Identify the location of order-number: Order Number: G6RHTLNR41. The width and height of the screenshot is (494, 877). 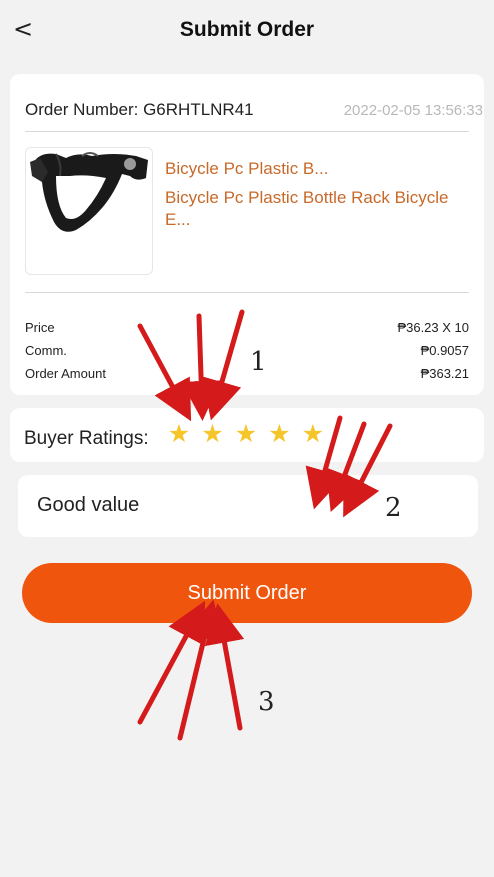
(139, 109).